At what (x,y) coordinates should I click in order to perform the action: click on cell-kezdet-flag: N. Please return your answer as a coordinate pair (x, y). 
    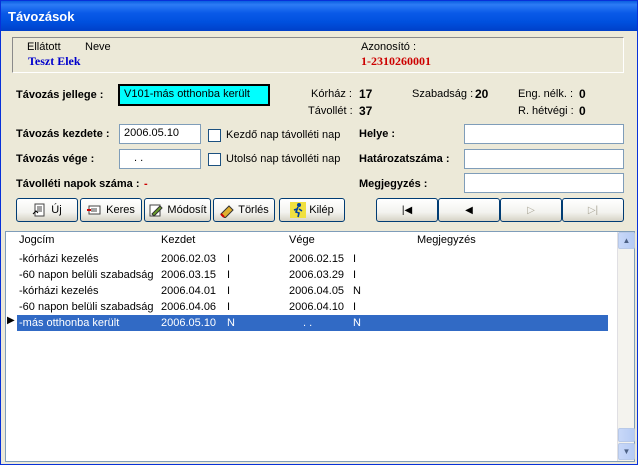
    Looking at the image, I should click on (231, 323).